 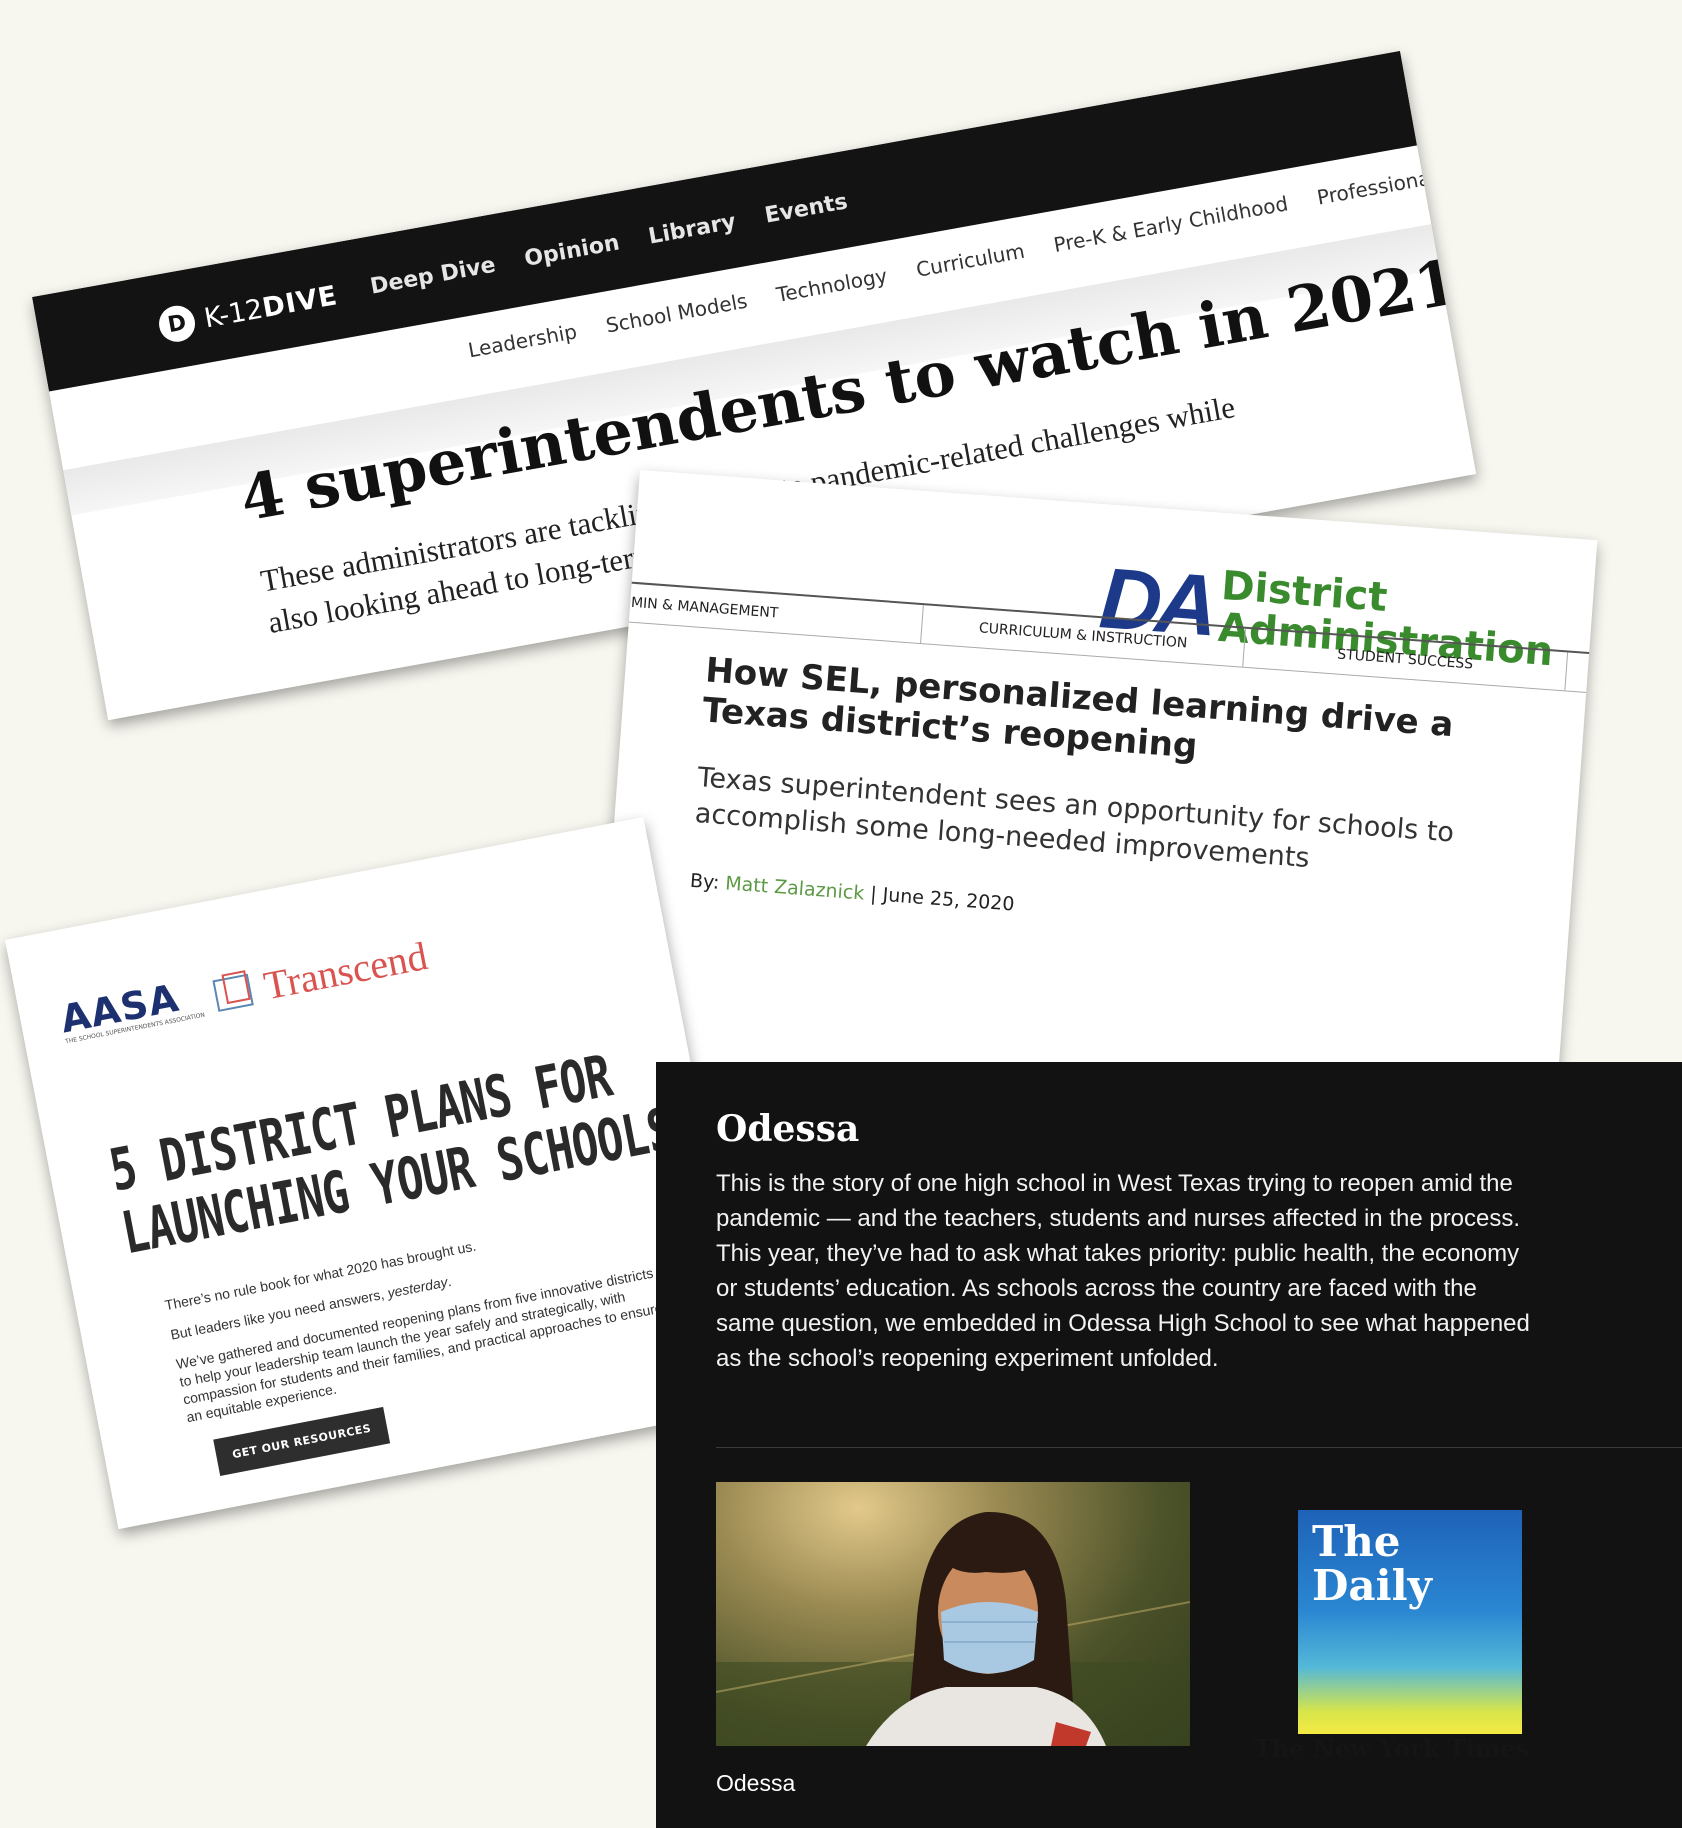 What do you see at coordinates (1395, 181) in the screenshot?
I see `topic-professional-development: Professional Deve` at bounding box center [1395, 181].